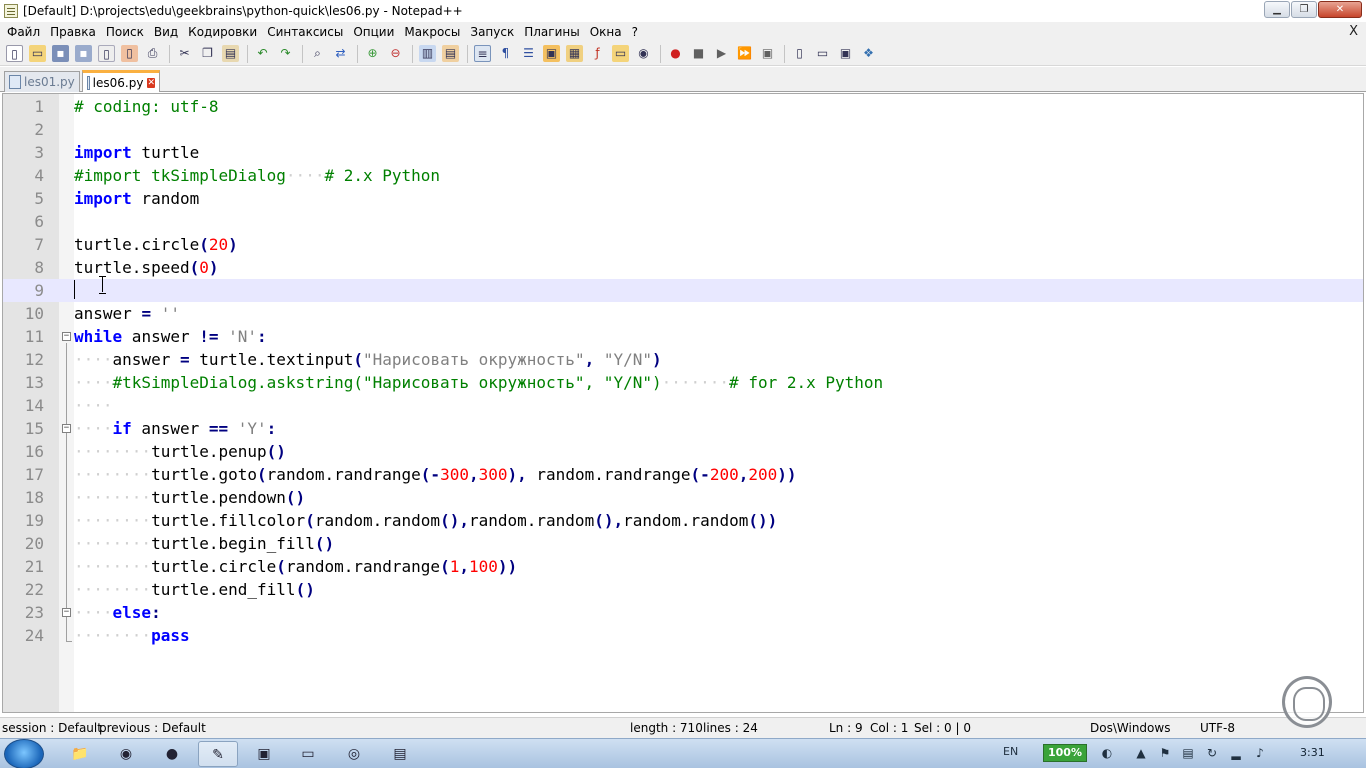  I want to click on menu-search: Поиск, so click(125, 32).